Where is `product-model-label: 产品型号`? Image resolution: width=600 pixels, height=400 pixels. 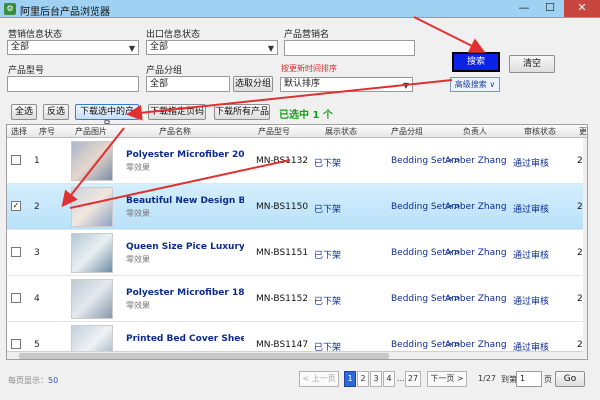 product-model-label: 产品型号 is located at coordinates (26, 71).